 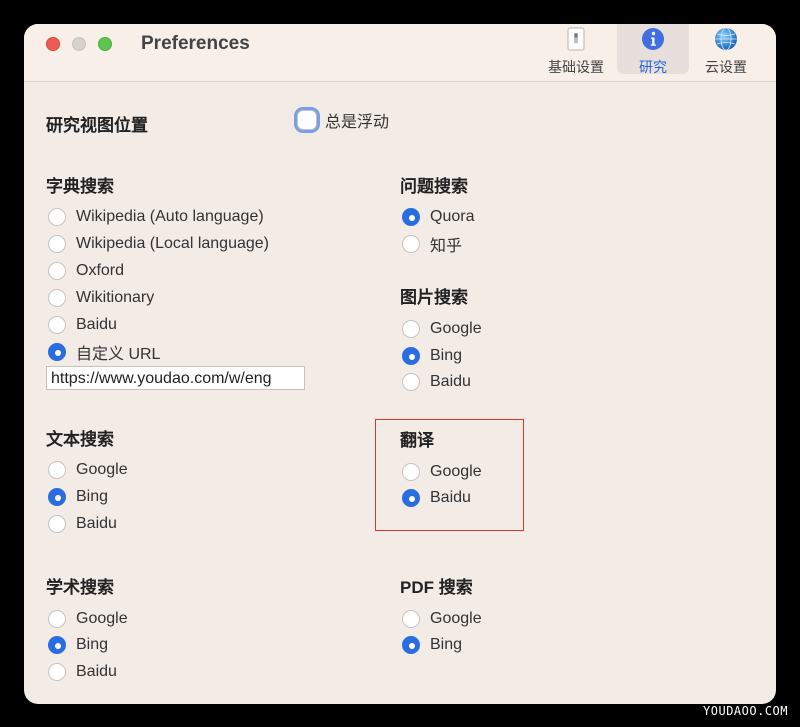 I want to click on translate-heading: 翻译, so click(x=417, y=440).